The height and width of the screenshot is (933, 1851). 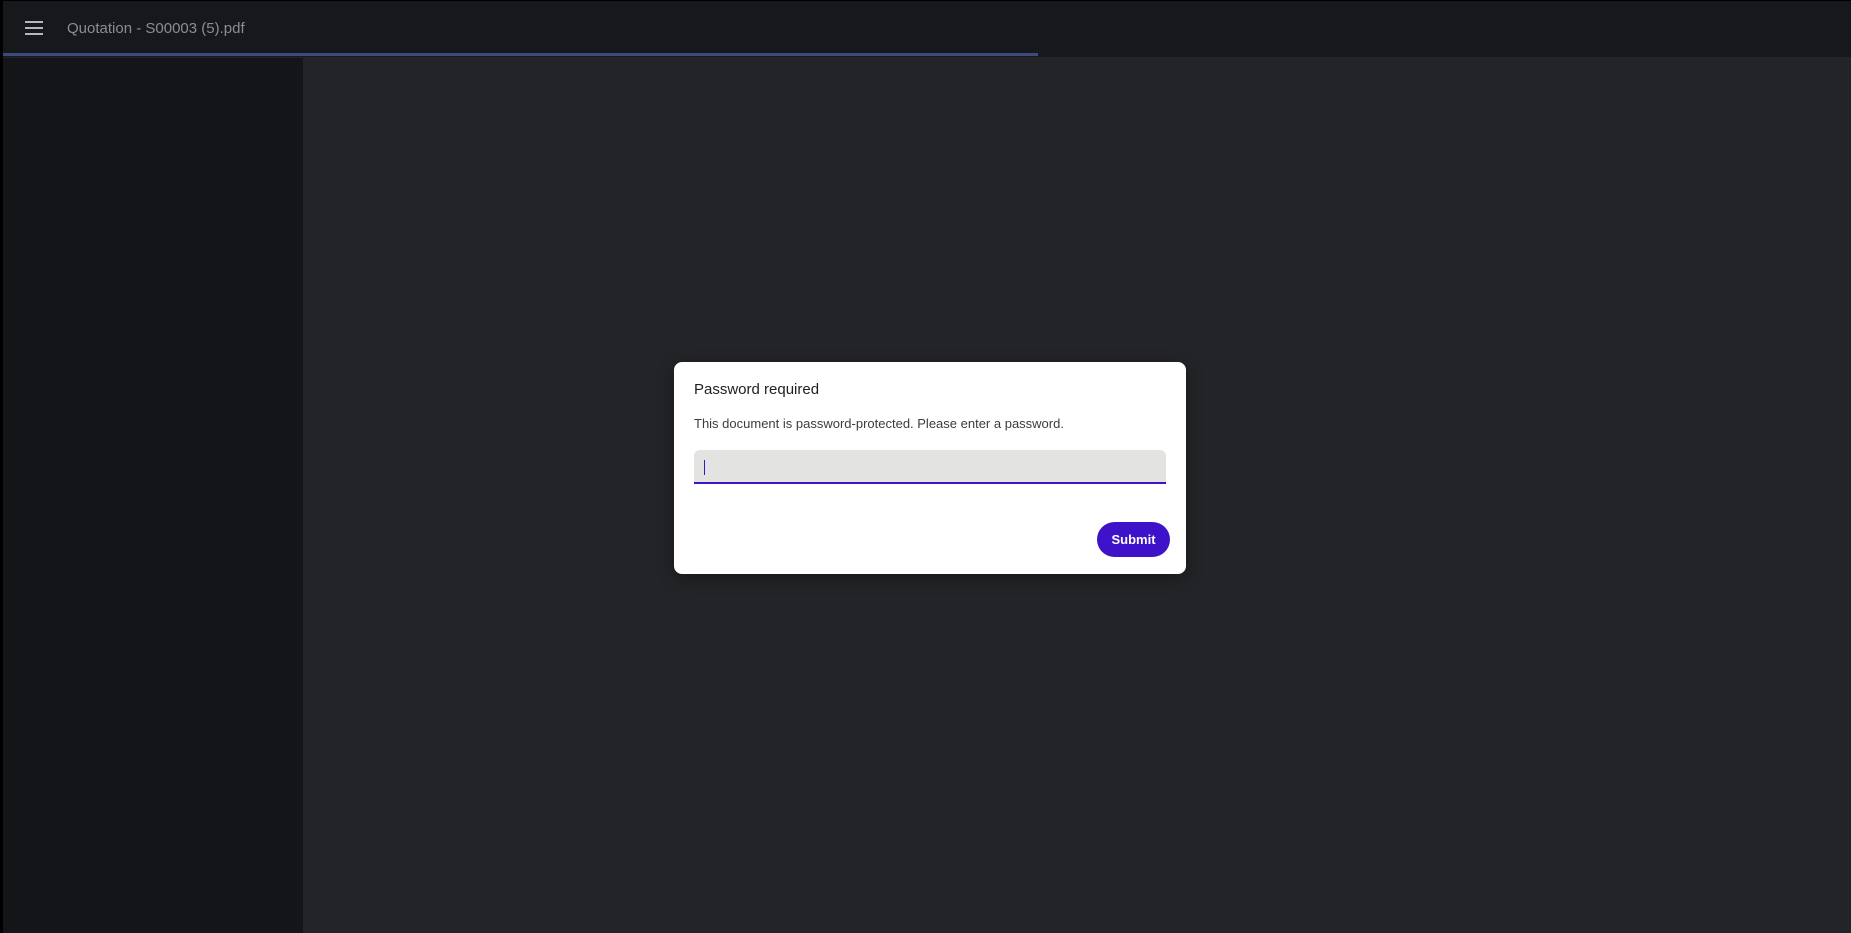 What do you see at coordinates (704, 467) in the screenshot?
I see `text-cursor` at bounding box center [704, 467].